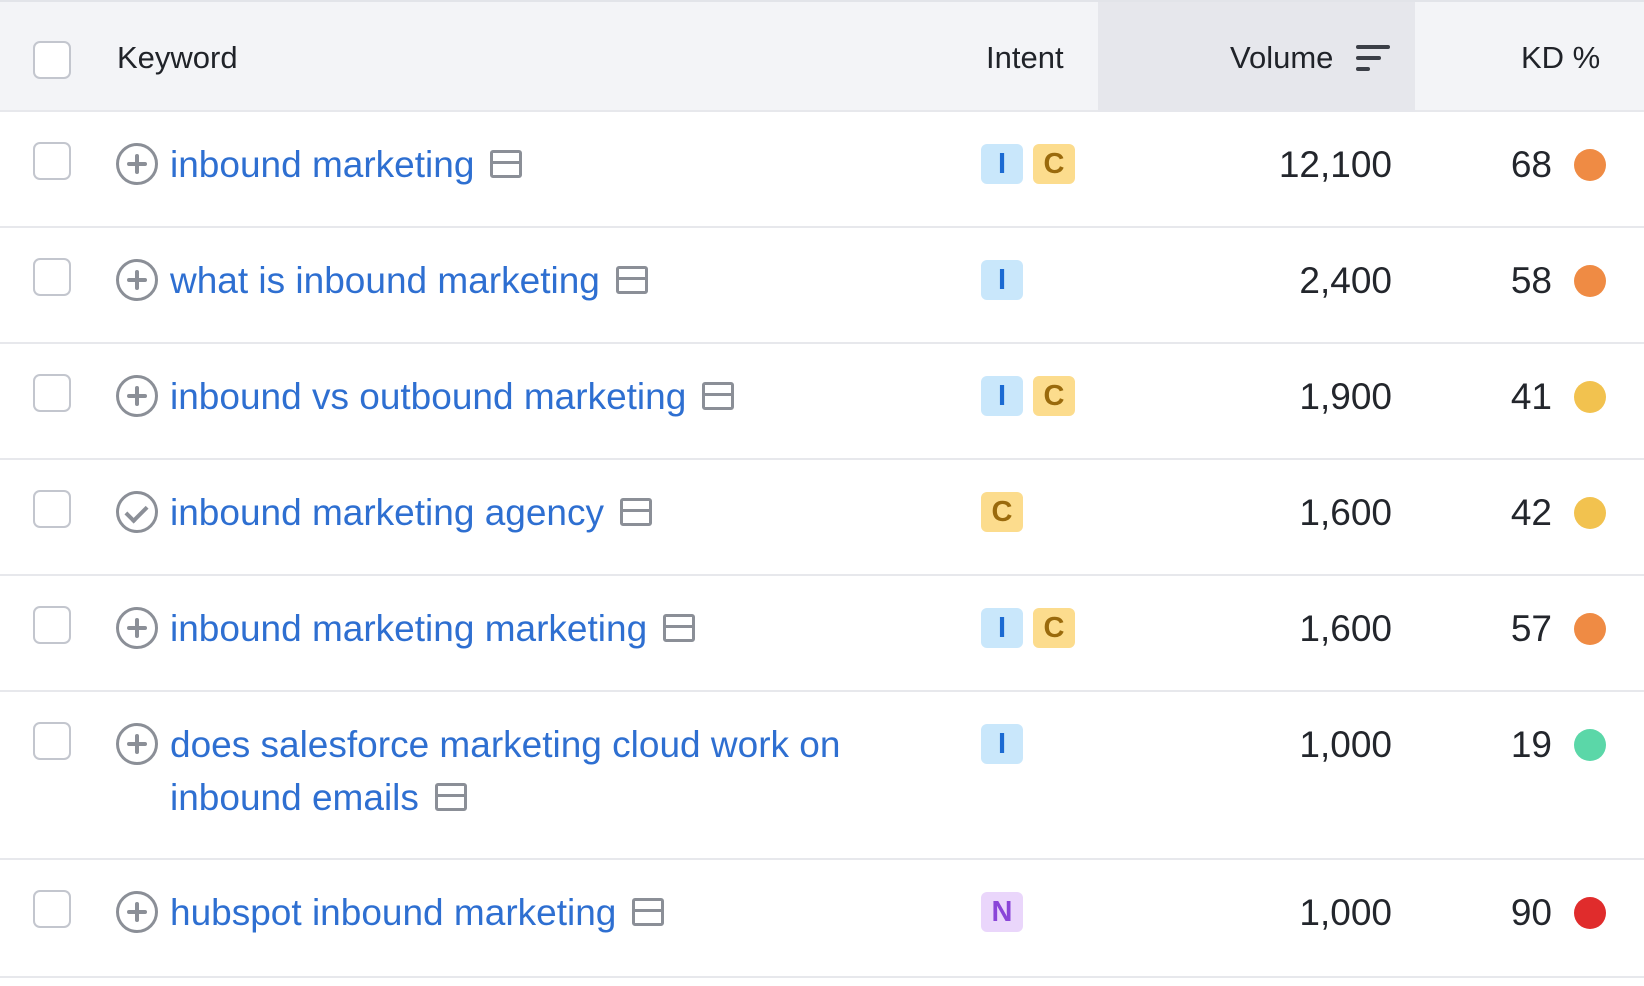 The image size is (1644, 986). I want to click on volume-column-header: Volume, so click(1281, 58).